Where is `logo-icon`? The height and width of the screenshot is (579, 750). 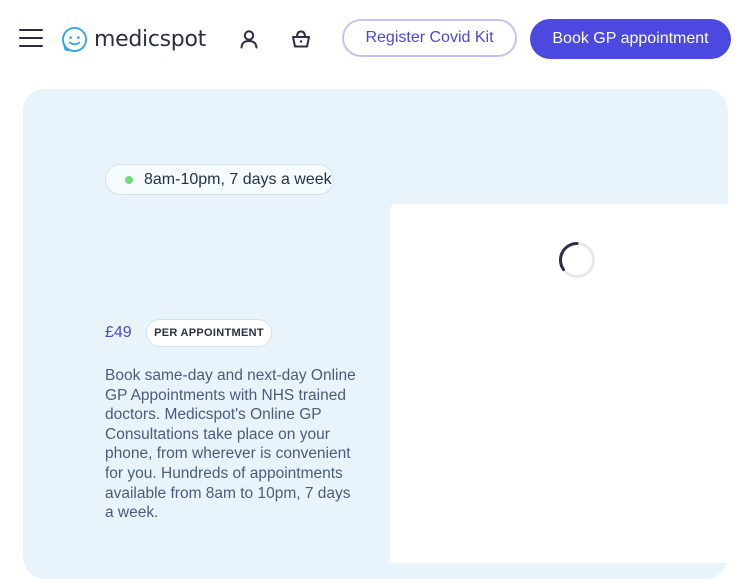
logo-icon is located at coordinates (74, 39).